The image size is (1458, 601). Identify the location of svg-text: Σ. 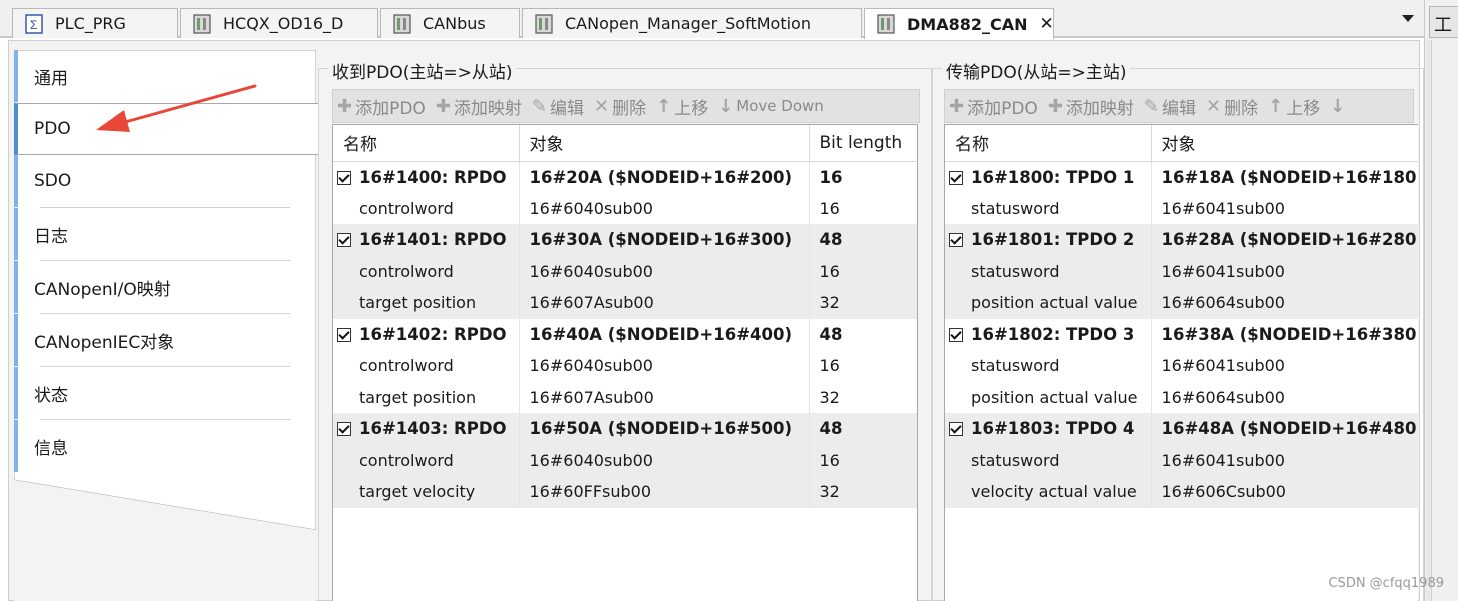
(33, 25).